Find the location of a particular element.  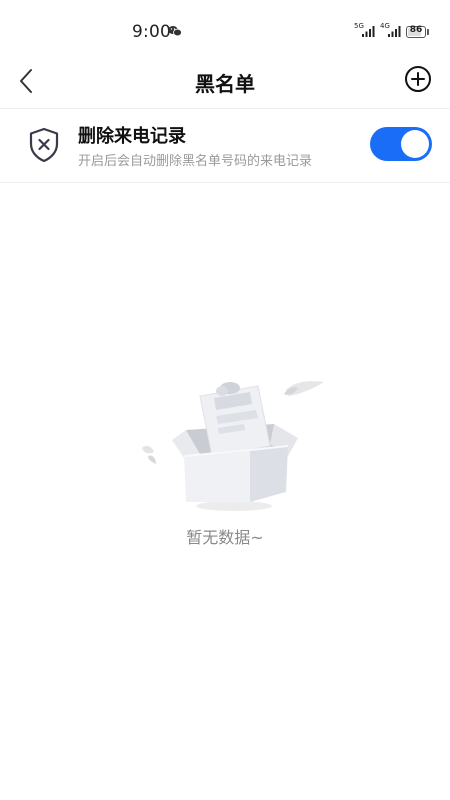

wechat-icon is located at coordinates (175, 31).